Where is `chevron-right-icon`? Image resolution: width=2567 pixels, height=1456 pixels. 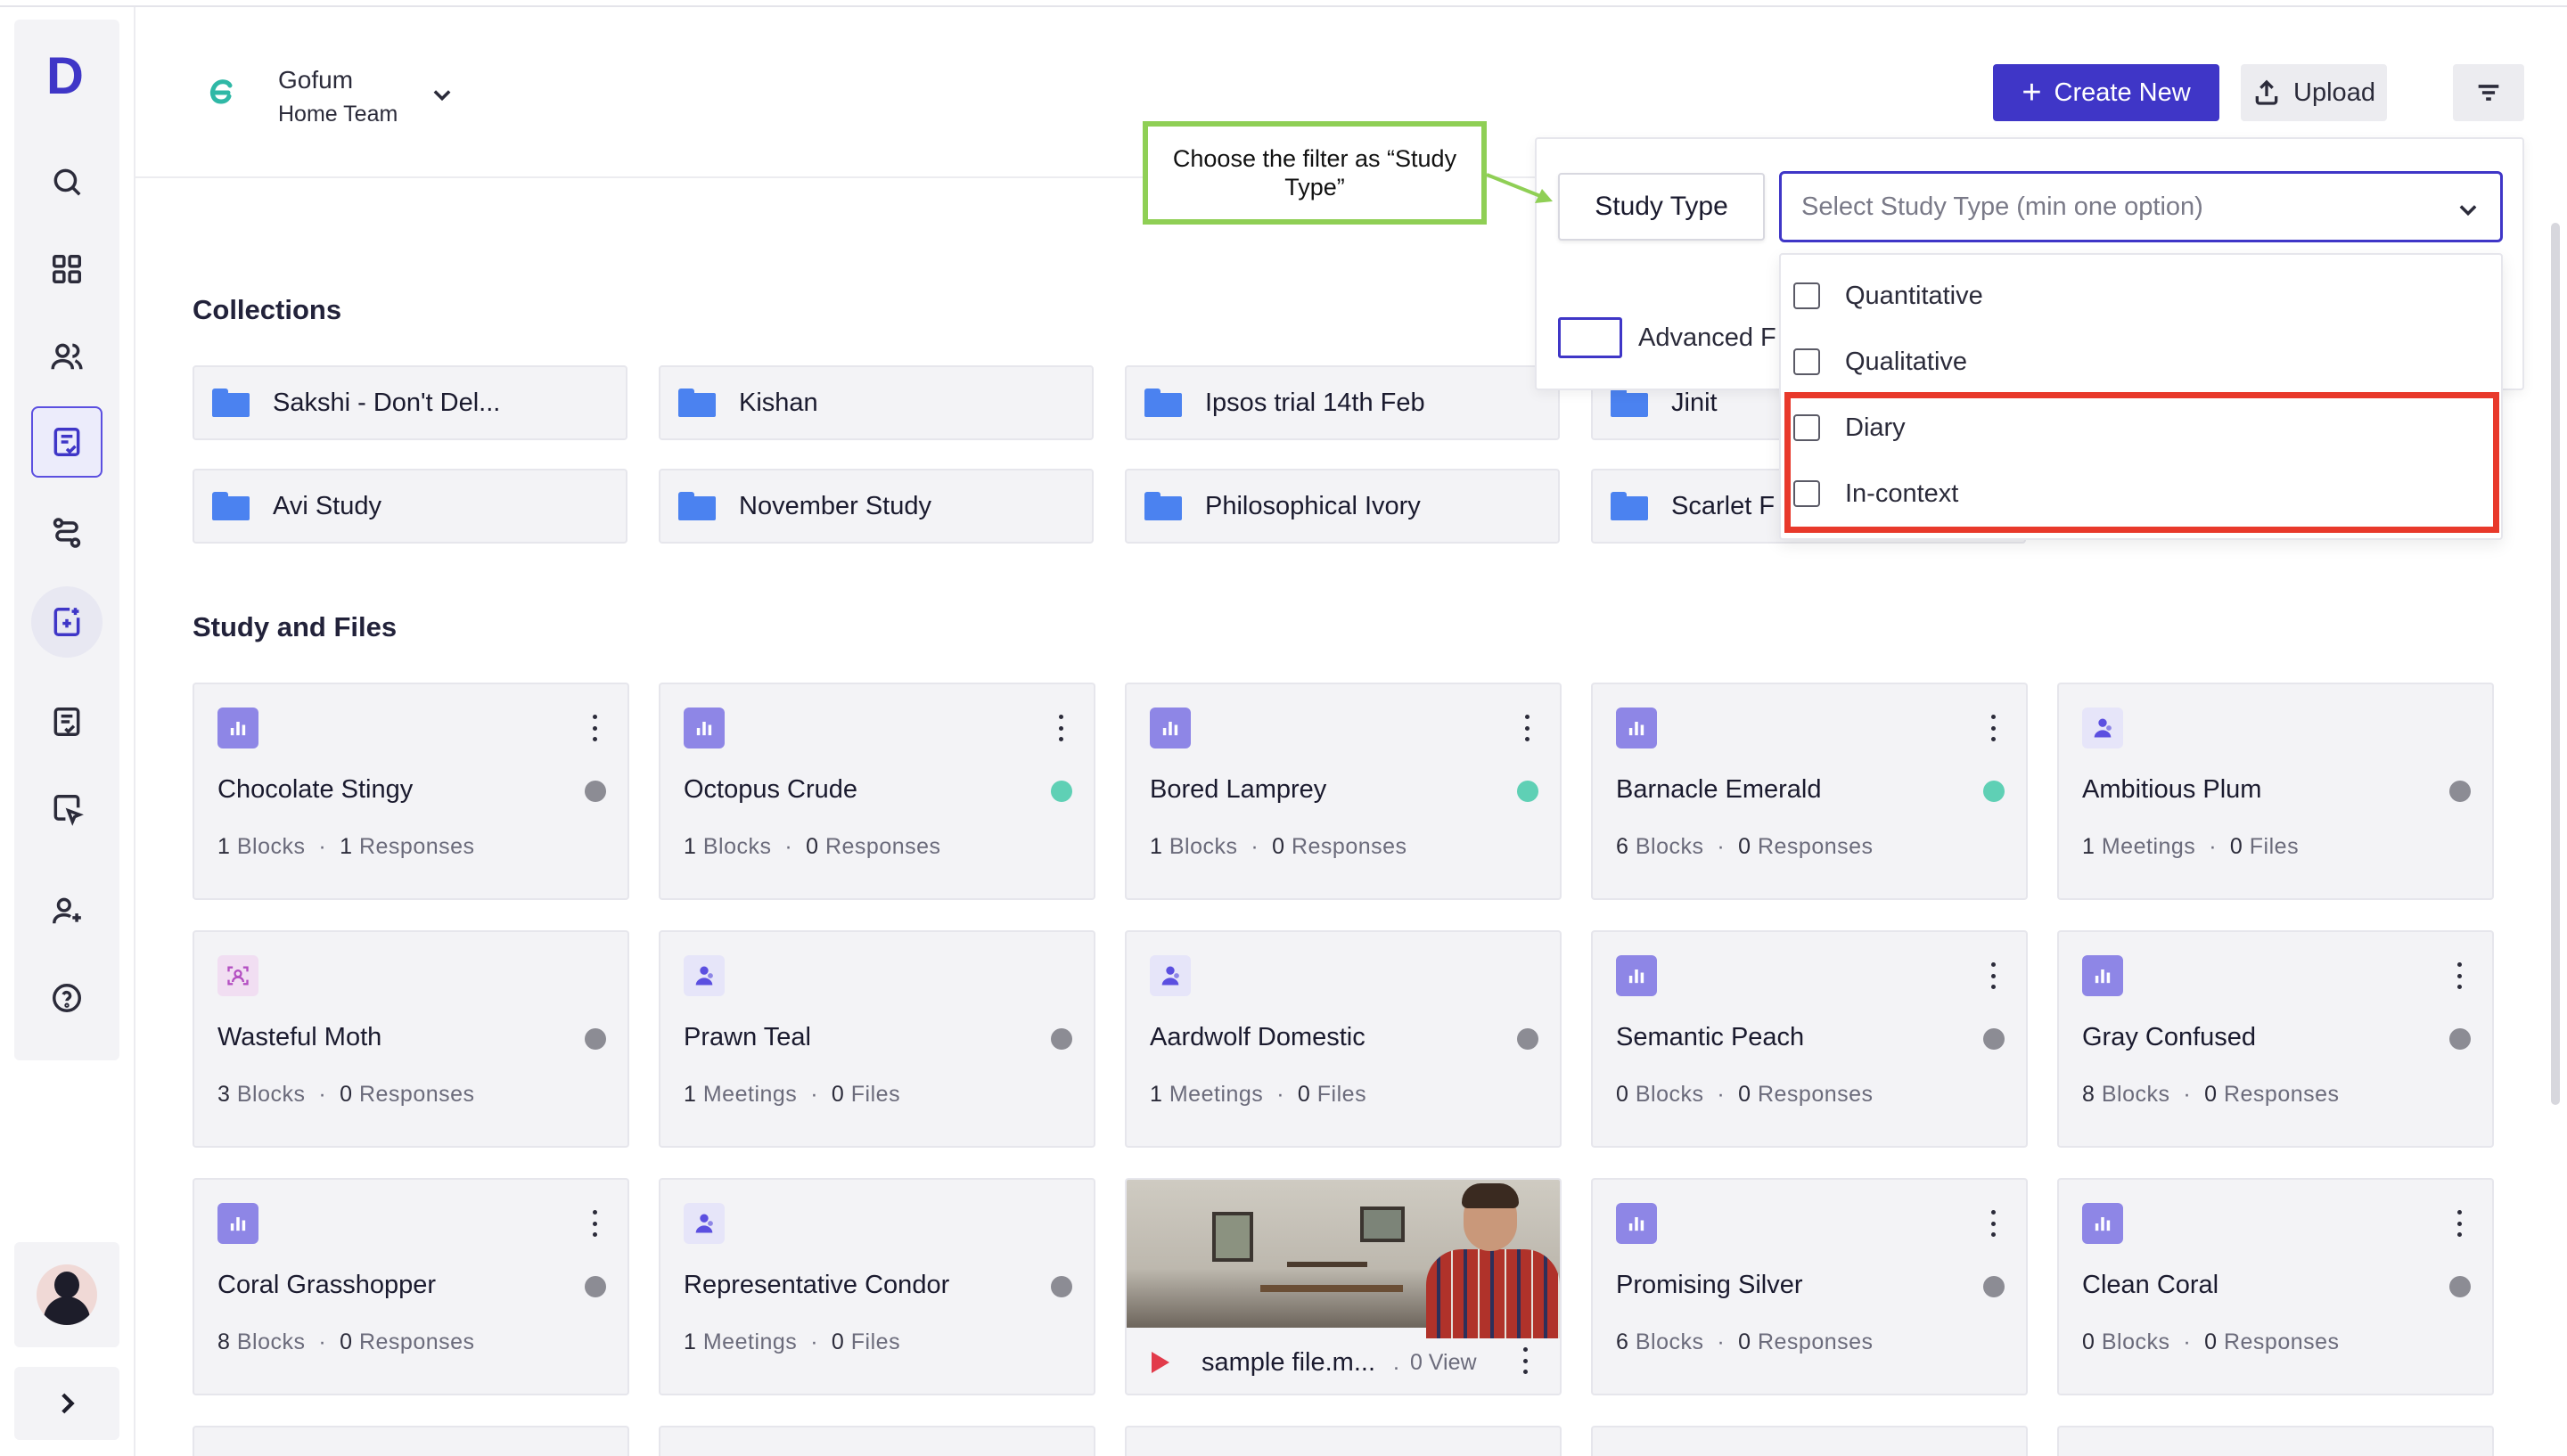 chevron-right-icon is located at coordinates (68, 1403).